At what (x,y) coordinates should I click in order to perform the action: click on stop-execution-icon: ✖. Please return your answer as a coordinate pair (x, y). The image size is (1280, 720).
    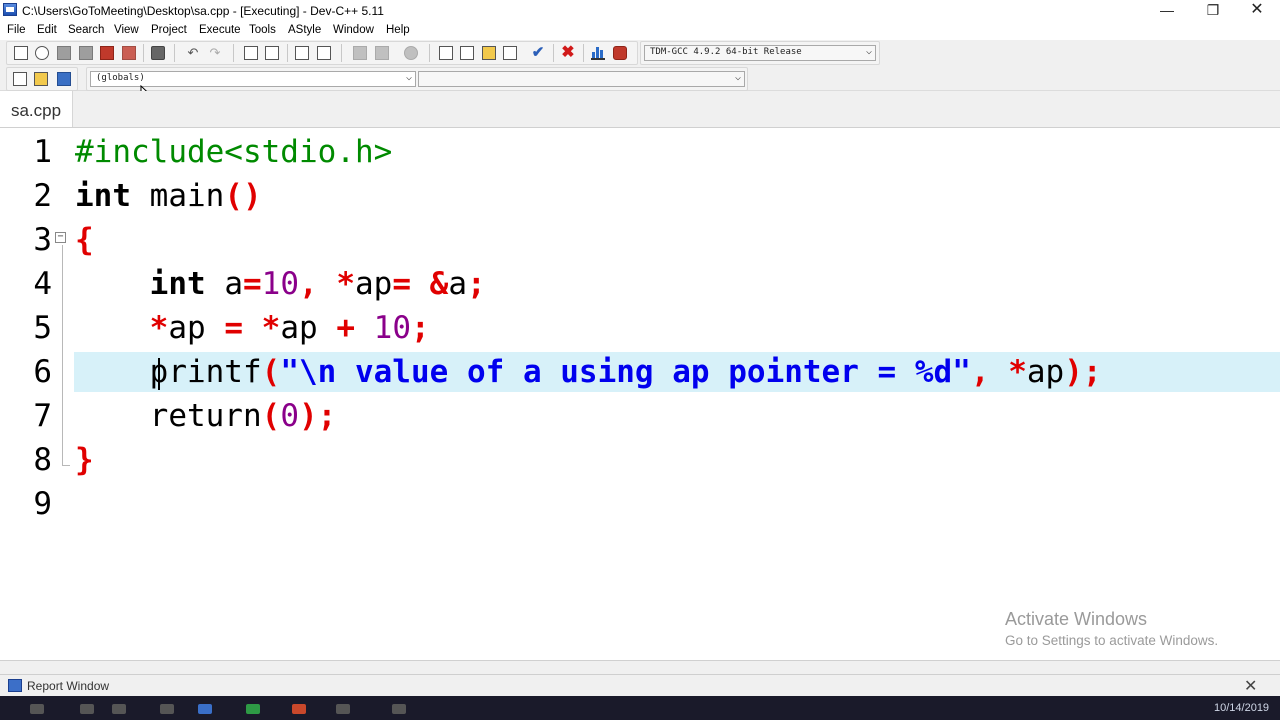
    Looking at the image, I should click on (568, 53).